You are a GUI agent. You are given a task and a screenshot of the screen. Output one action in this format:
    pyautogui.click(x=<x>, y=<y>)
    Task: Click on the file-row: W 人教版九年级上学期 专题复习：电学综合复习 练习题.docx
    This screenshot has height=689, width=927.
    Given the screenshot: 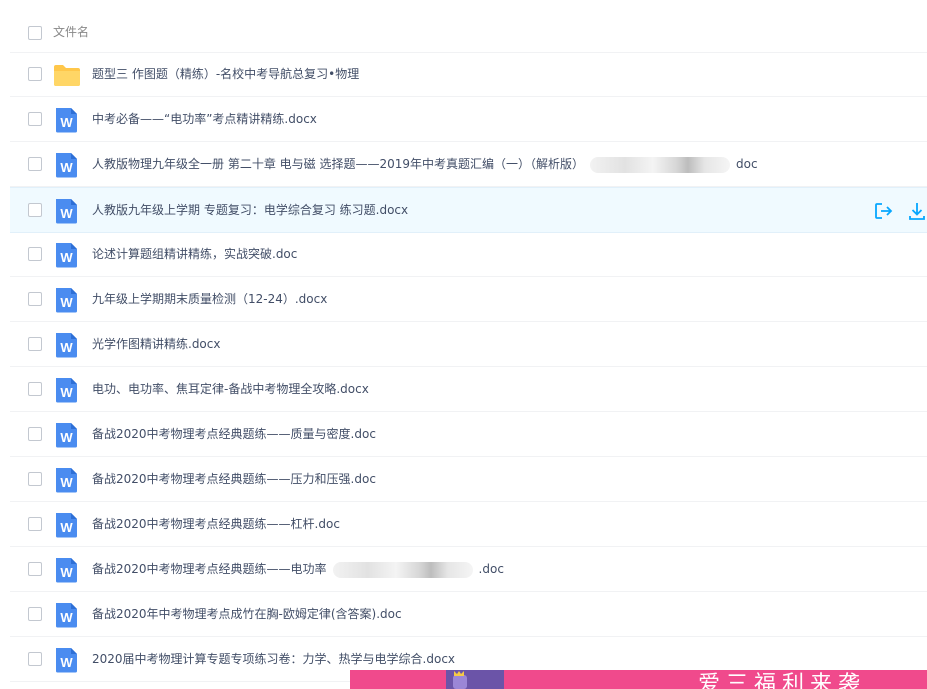 What is the action you would take?
    pyautogui.click(x=468, y=210)
    